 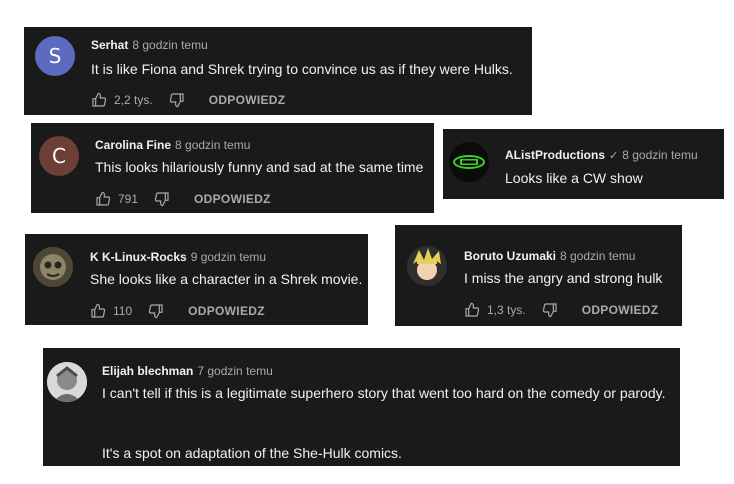 I want to click on avatar-logo, so click(x=469, y=162).